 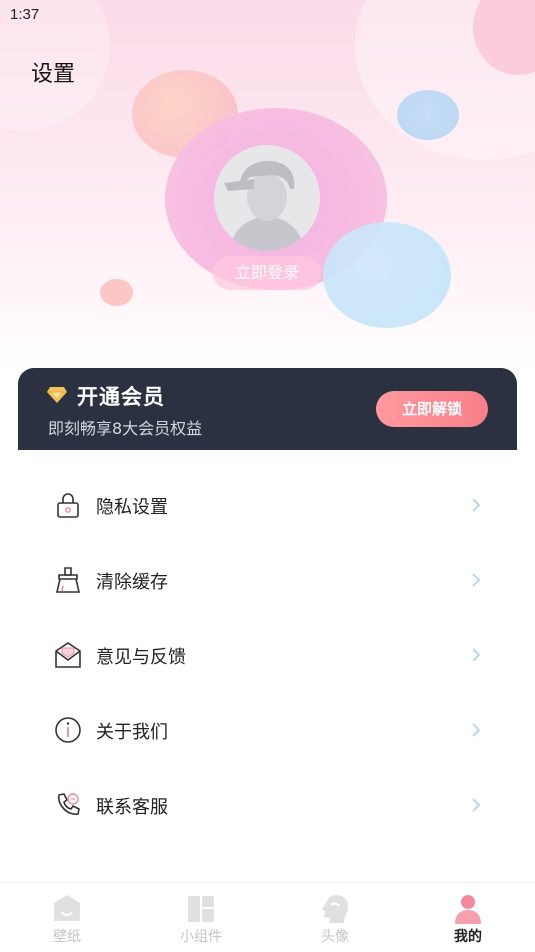 What do you see at coordinates (67, 937) in the screenshot?
I see `tab-label: 壁纸` at bounding box center [67, 937].